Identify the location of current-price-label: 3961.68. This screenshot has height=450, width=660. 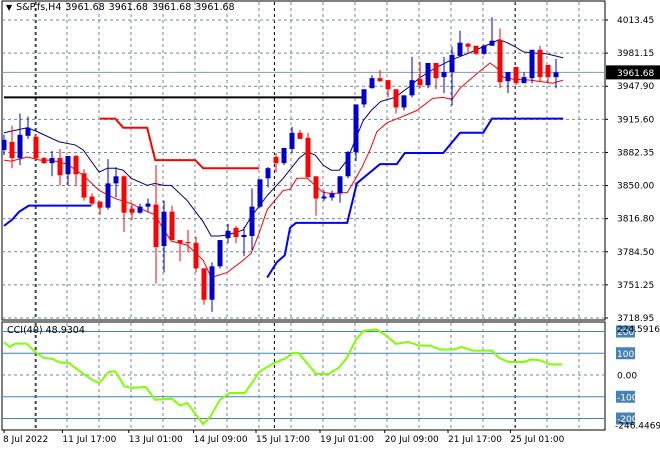
(635, 74).